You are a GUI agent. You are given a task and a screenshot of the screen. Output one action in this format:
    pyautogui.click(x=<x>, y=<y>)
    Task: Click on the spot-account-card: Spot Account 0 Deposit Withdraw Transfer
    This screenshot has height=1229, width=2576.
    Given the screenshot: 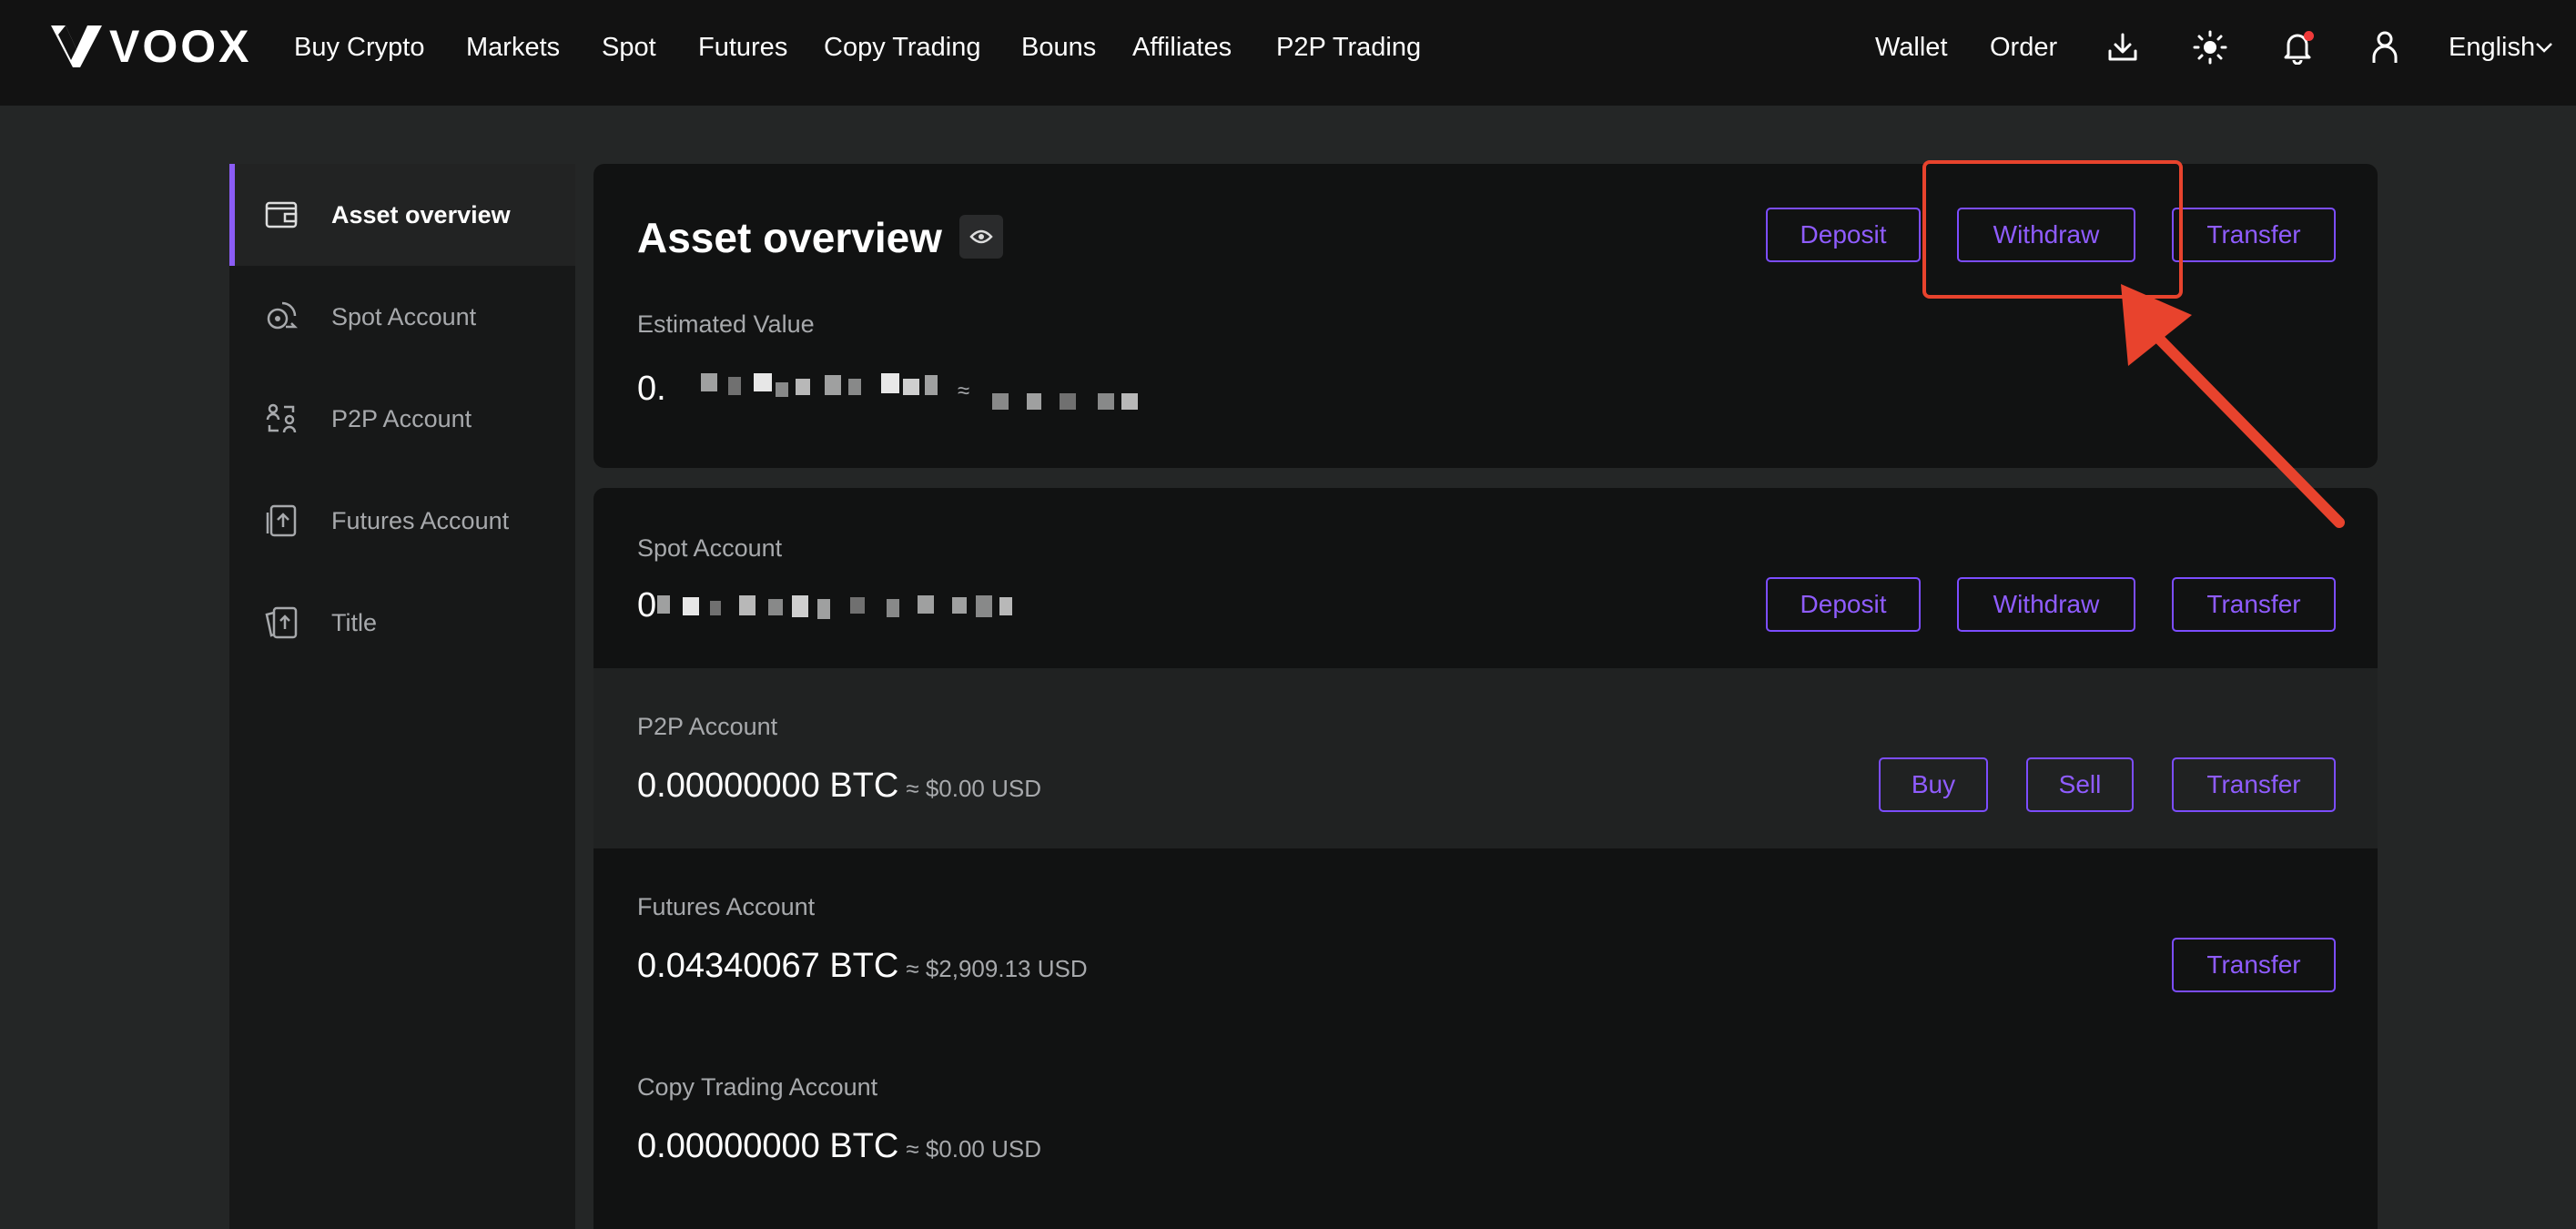 What is the action you would take?
    pyautogui.click(x=1485, y=578)
    